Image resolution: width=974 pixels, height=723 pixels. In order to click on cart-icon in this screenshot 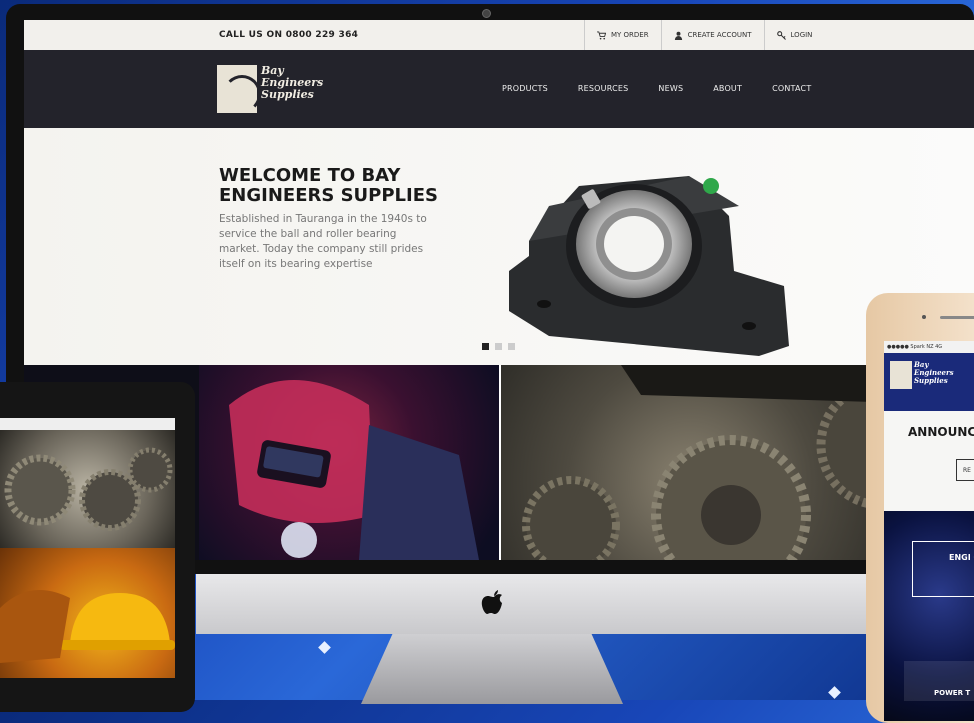, I will do `click(601, 34)`.